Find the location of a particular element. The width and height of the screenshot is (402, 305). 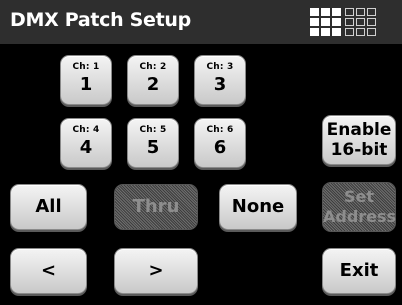

channel-label: Ch: 1 is located at coordinates (86, 67).